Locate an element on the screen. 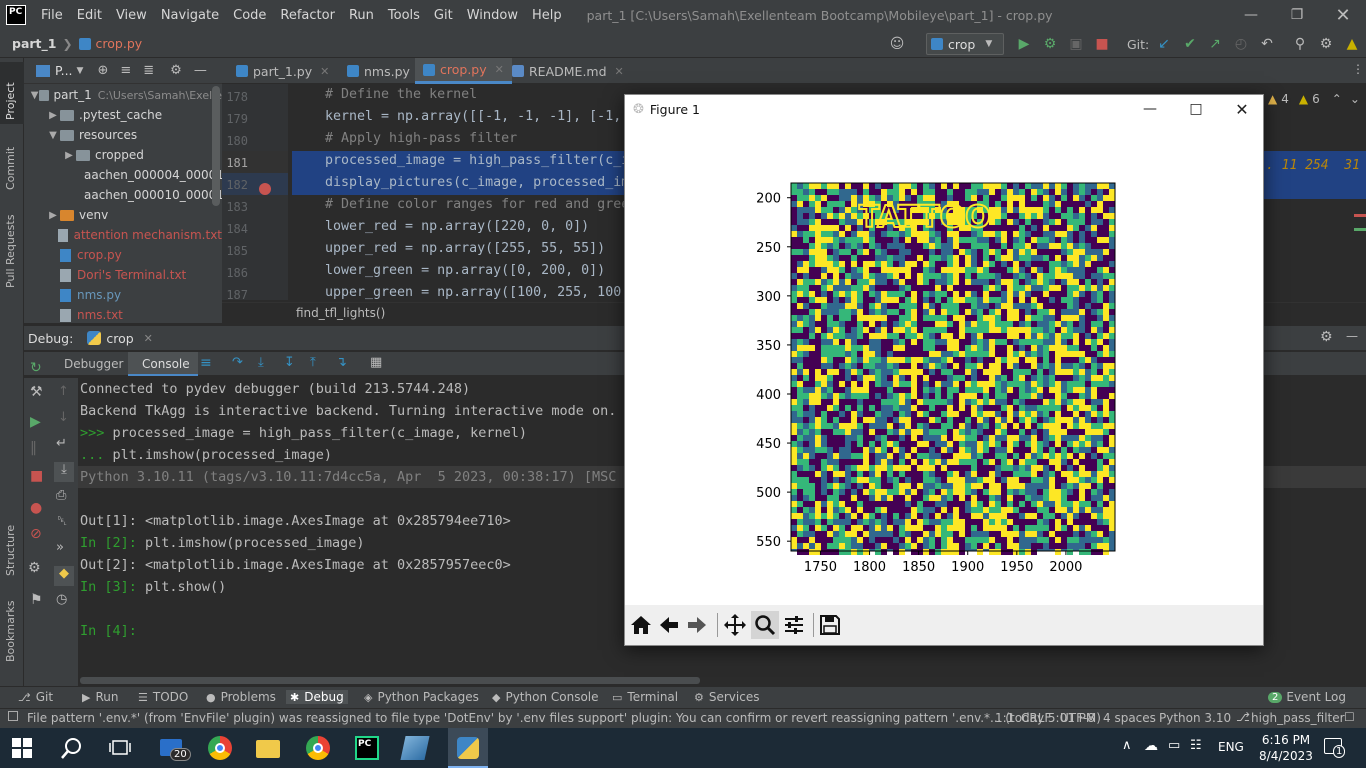 This screenshot has height=768, width=1366. windows-start-icon is located at coordinates (22, 748).